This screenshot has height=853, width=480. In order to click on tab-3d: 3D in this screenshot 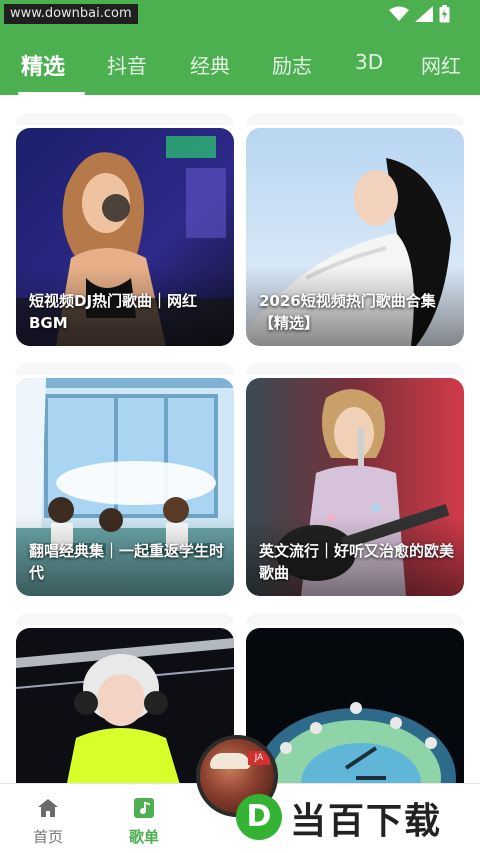, I will do `click(369, 62)`.